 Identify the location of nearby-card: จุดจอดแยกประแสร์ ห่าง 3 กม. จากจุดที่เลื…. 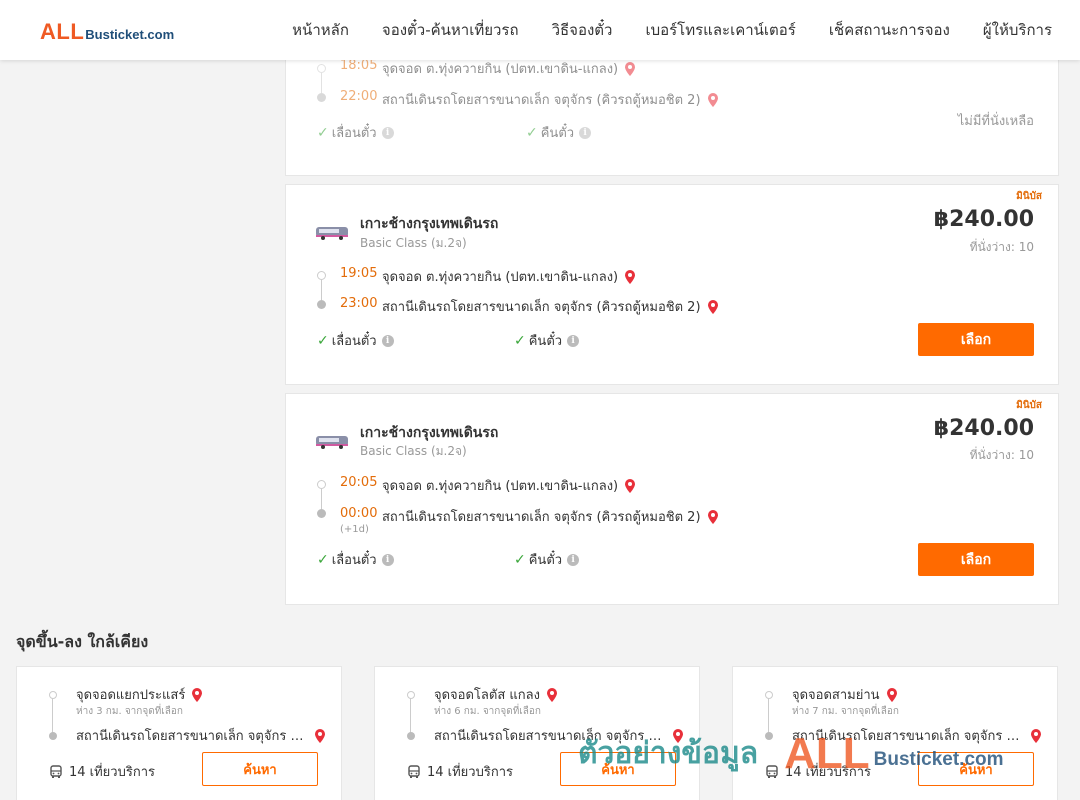
(179, 733).